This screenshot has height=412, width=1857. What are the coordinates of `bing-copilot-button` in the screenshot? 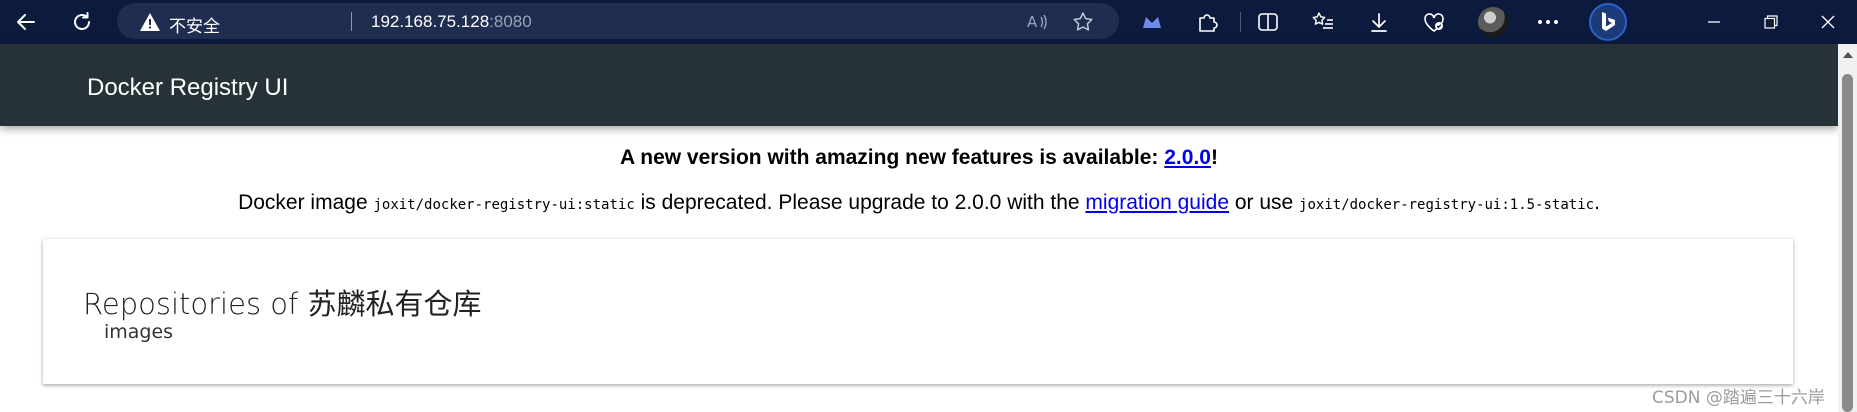 It's located at (1608, 22).